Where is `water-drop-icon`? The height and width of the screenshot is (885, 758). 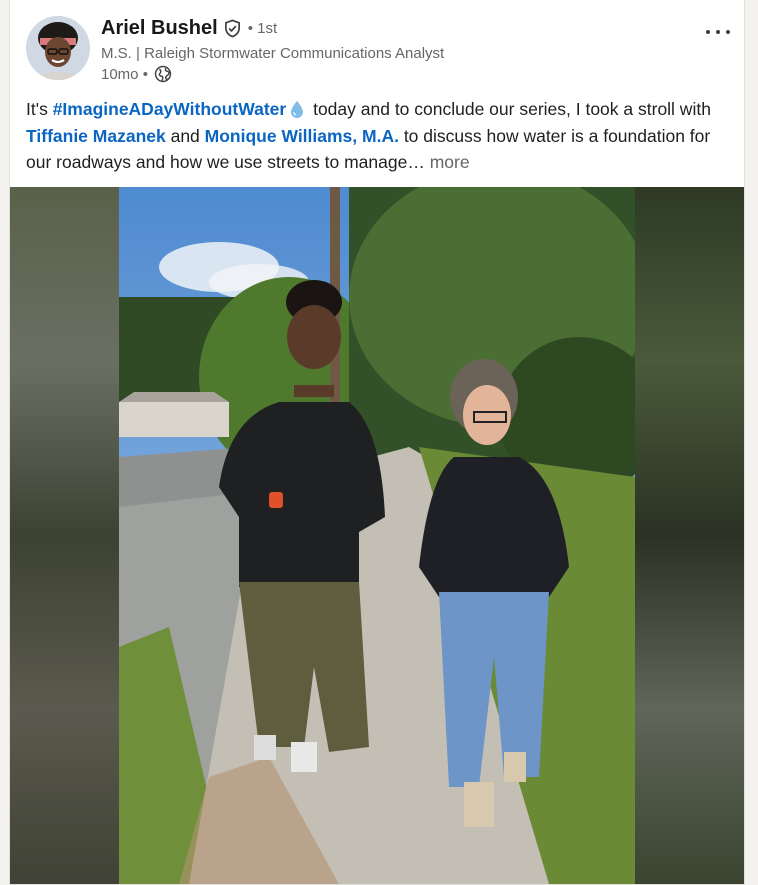
water-drop-icon is located at coordinates (297, 109).